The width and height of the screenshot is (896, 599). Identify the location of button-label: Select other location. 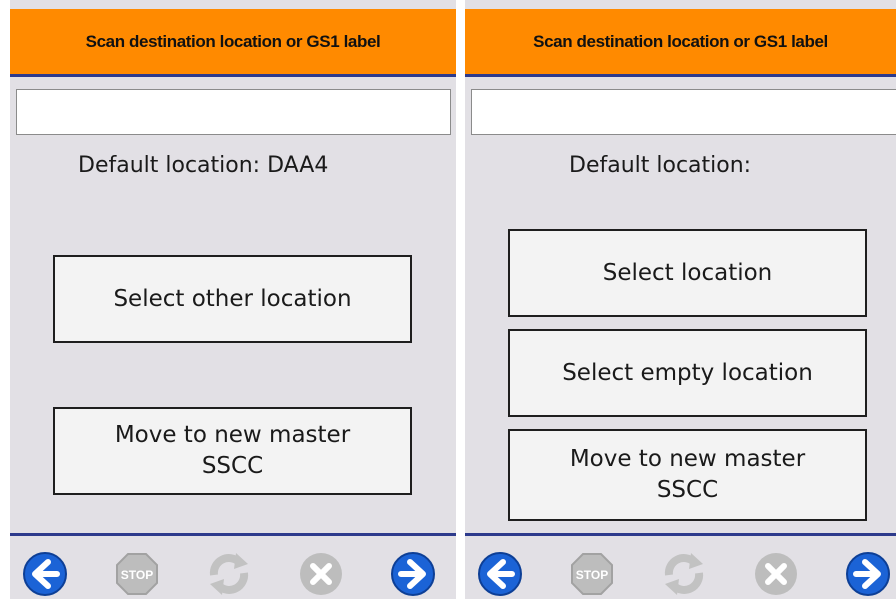
(232, 298).